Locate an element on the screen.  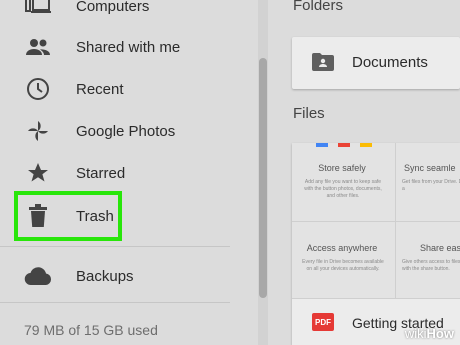
cloud-icon is located at coordinates (38, 276).